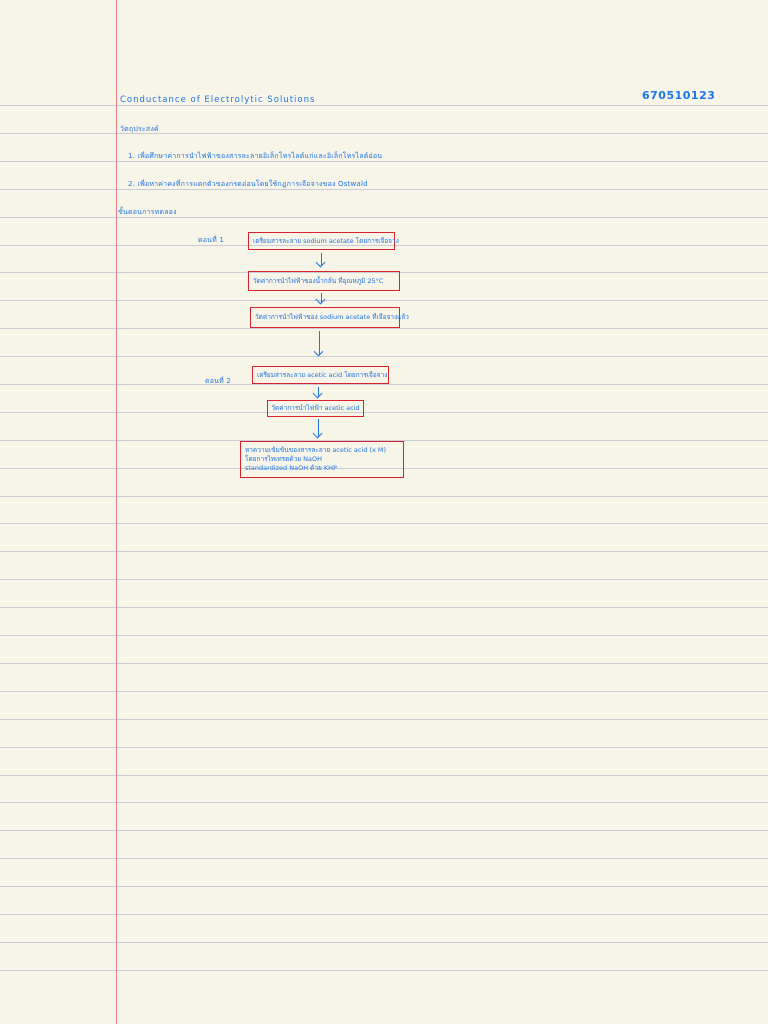 The height and width of the screenshot is (1024, 768). I want to click on procedure-heading: ขั้นตอนการทดลอง, so click(147, 212).